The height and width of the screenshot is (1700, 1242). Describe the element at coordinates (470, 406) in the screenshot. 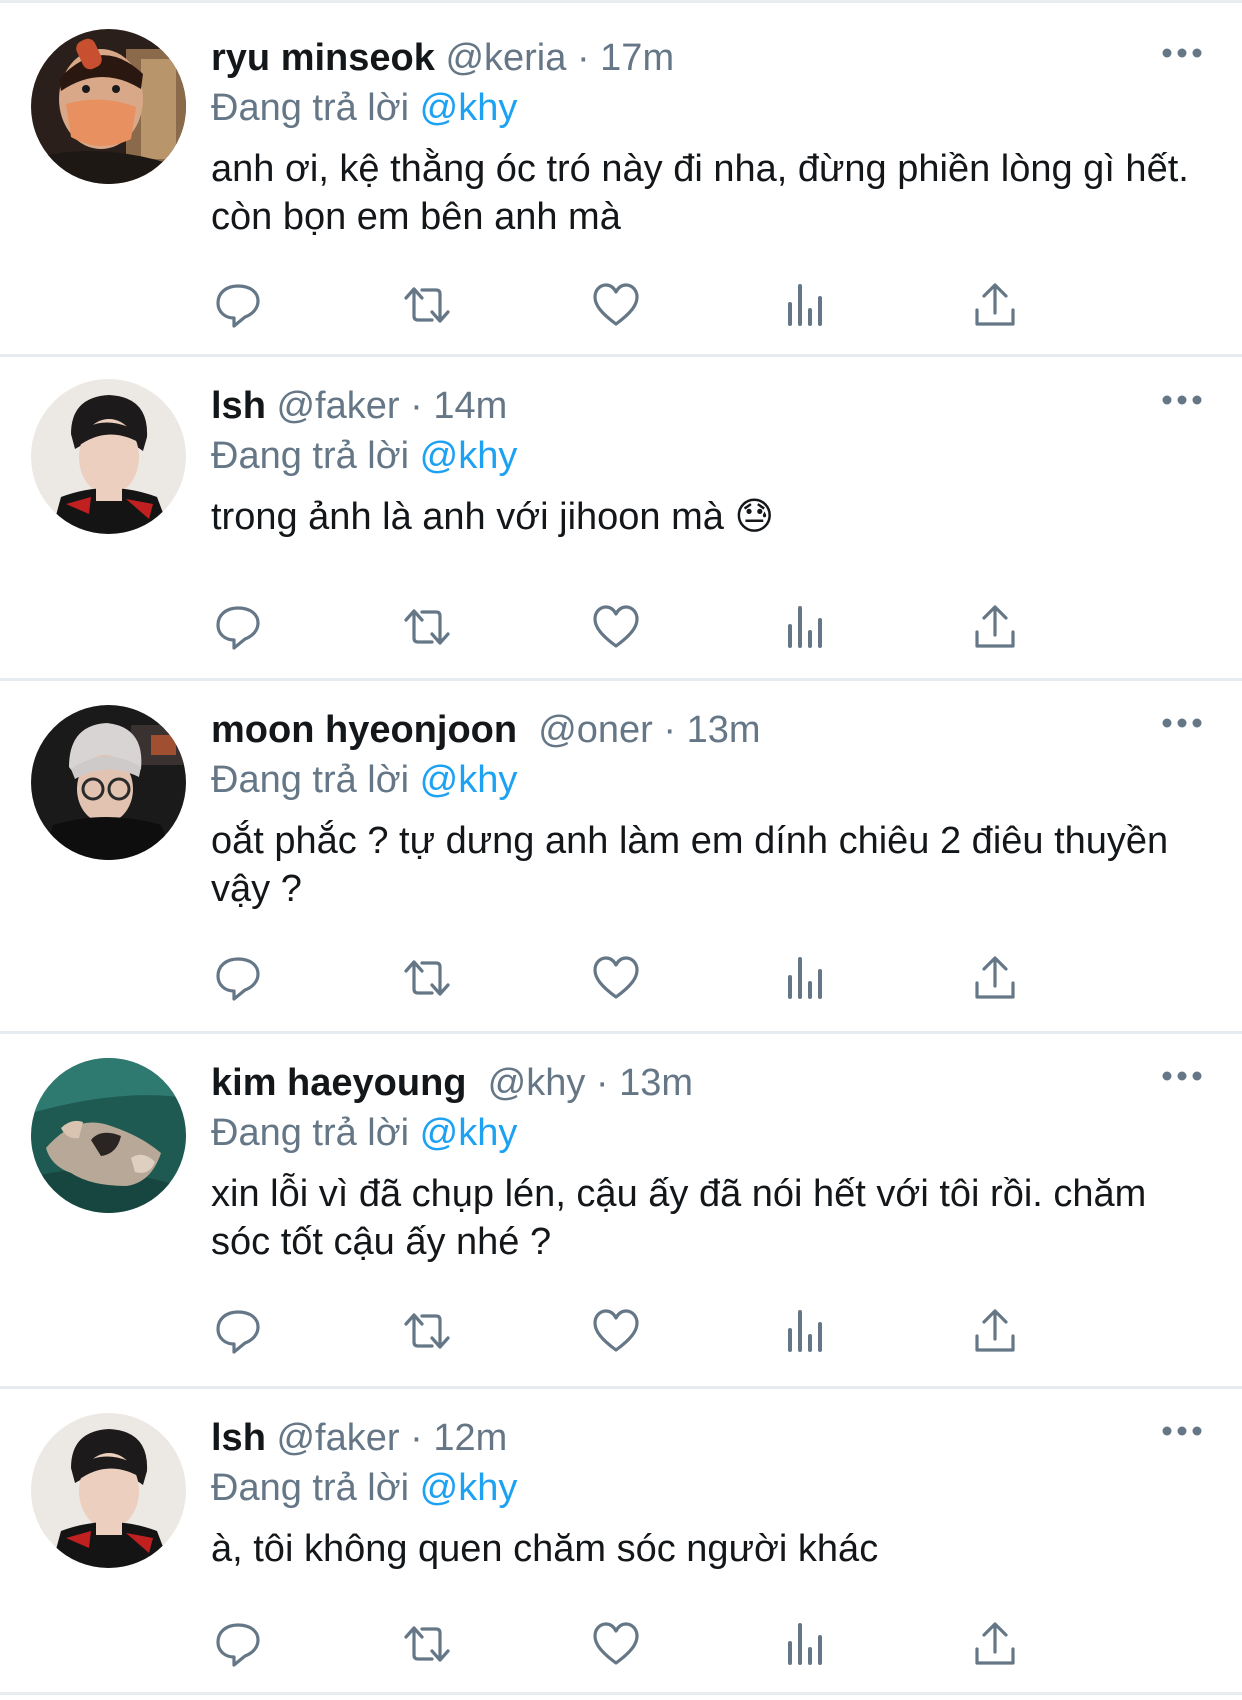

I see `timestamp: 14m` at that location.